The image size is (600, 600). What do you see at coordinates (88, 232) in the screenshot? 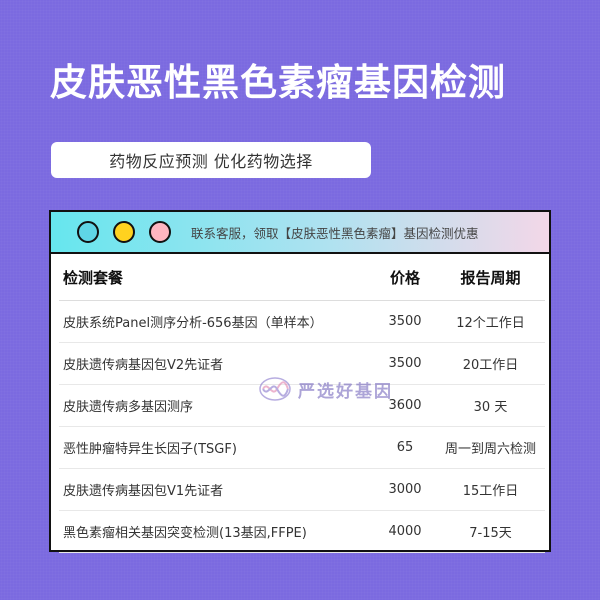
I see `window-dot-cyan-icon` at bounding box center [88, 232].